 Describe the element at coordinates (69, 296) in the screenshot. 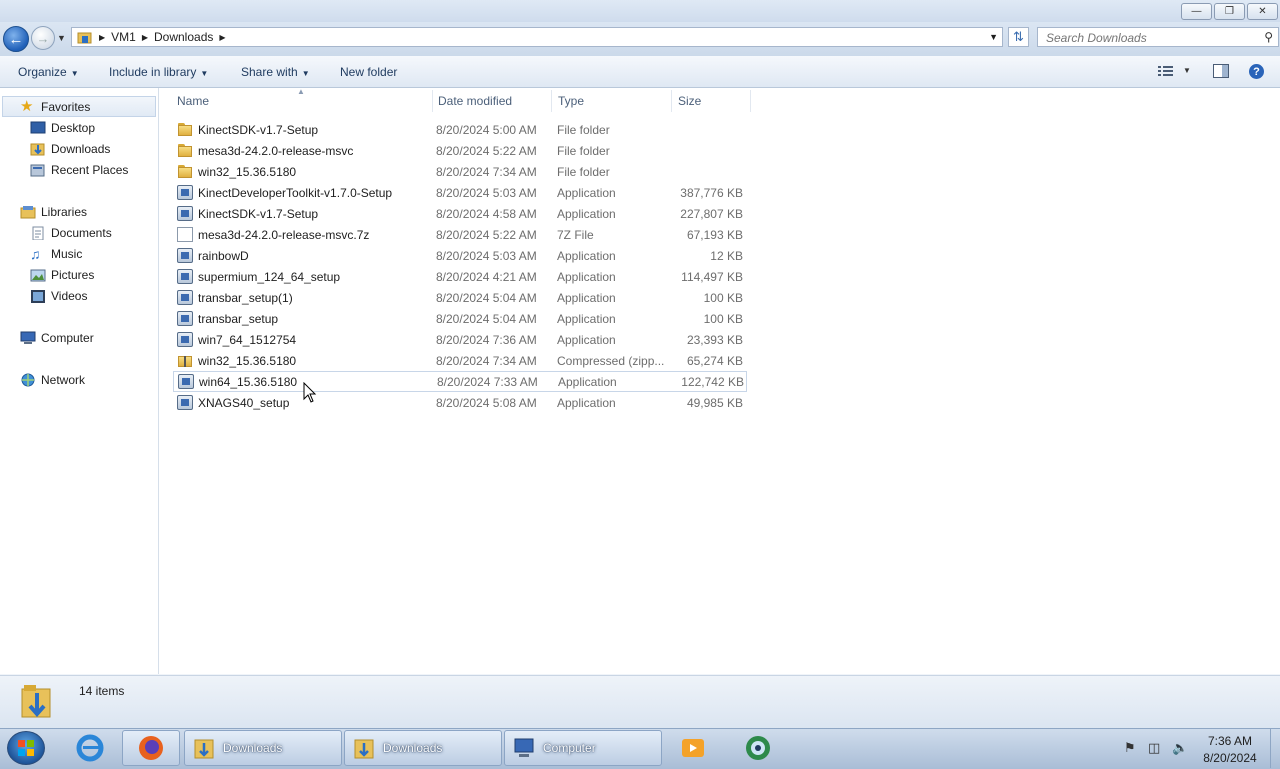

I see `nav-label: Videos` at that location.